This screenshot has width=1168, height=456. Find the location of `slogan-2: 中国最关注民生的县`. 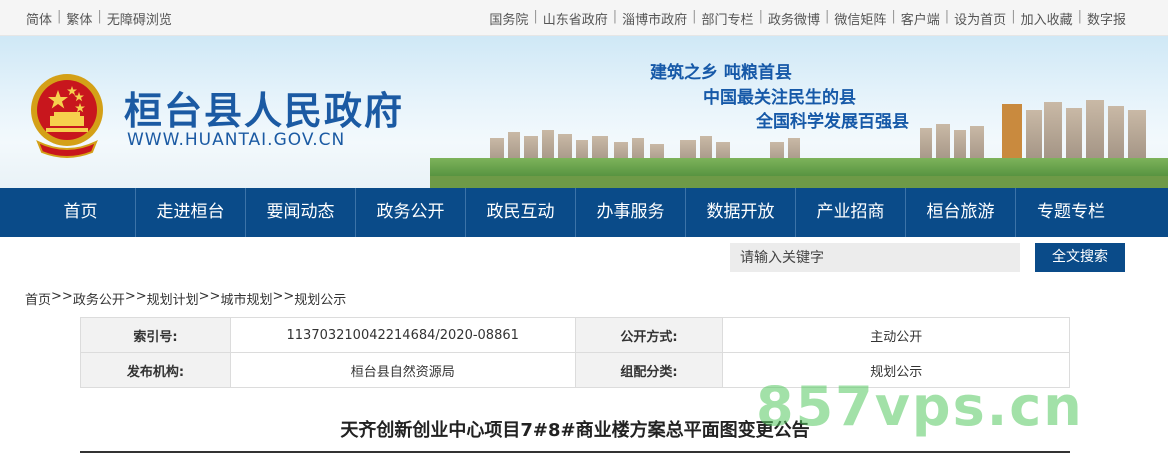

slogan-2: 中国最关注民生的县 is located at coordinates (779, 98).